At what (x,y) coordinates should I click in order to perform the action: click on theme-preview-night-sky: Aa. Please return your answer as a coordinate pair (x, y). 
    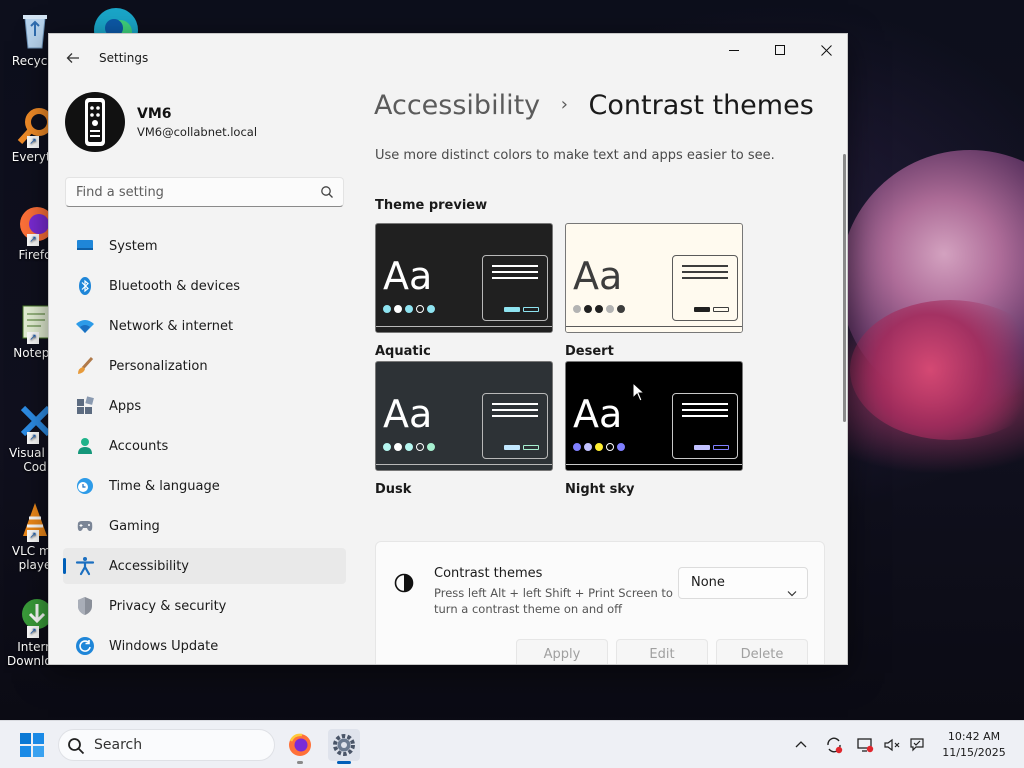
    Looking at the image, I should click on (654, 416).